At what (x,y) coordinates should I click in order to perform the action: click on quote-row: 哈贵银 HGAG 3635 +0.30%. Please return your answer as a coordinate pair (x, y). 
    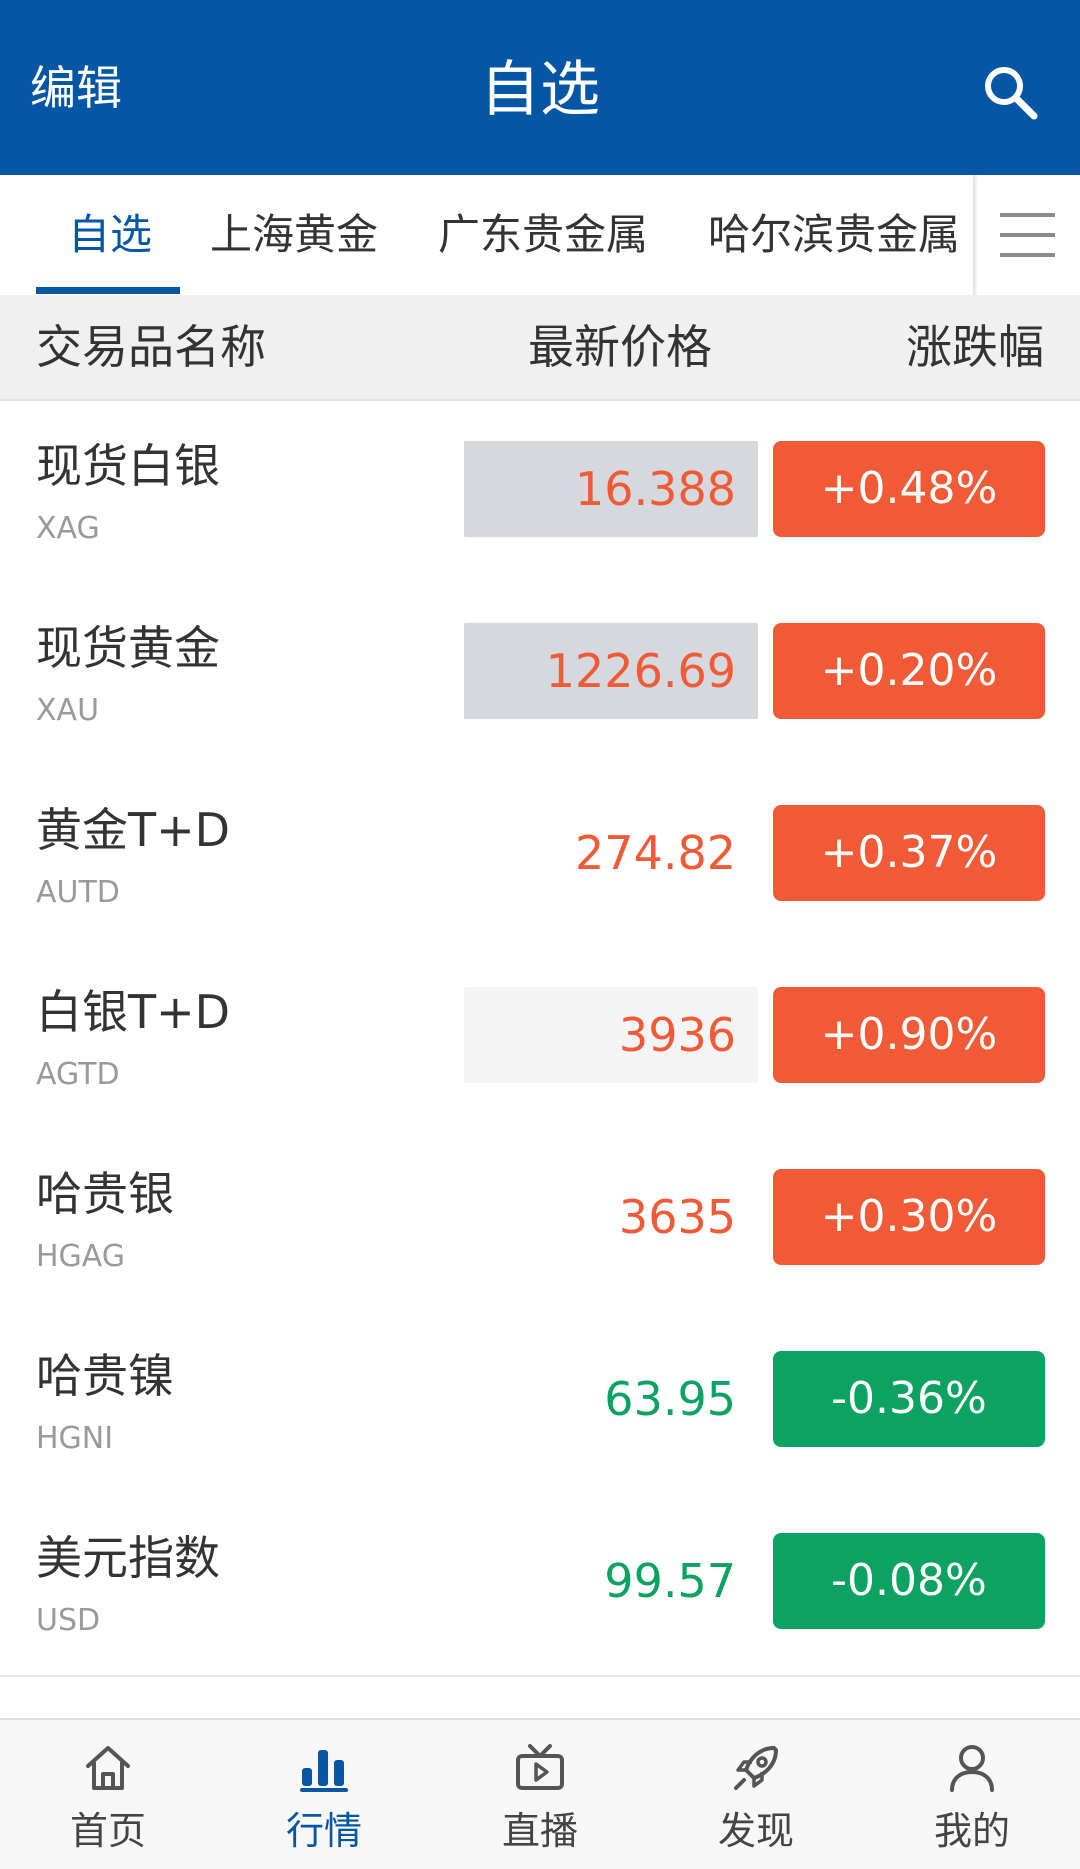
    Looking at the image, I should click on (540, 1221).